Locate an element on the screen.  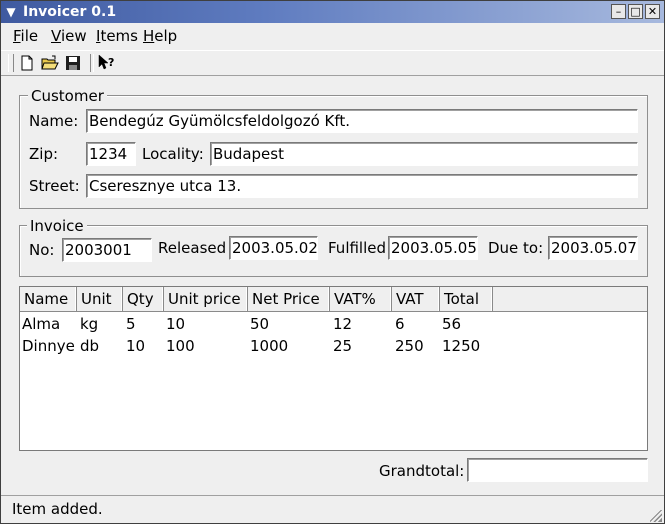
zip-label: Zip: is located at coordinates (44, 154).